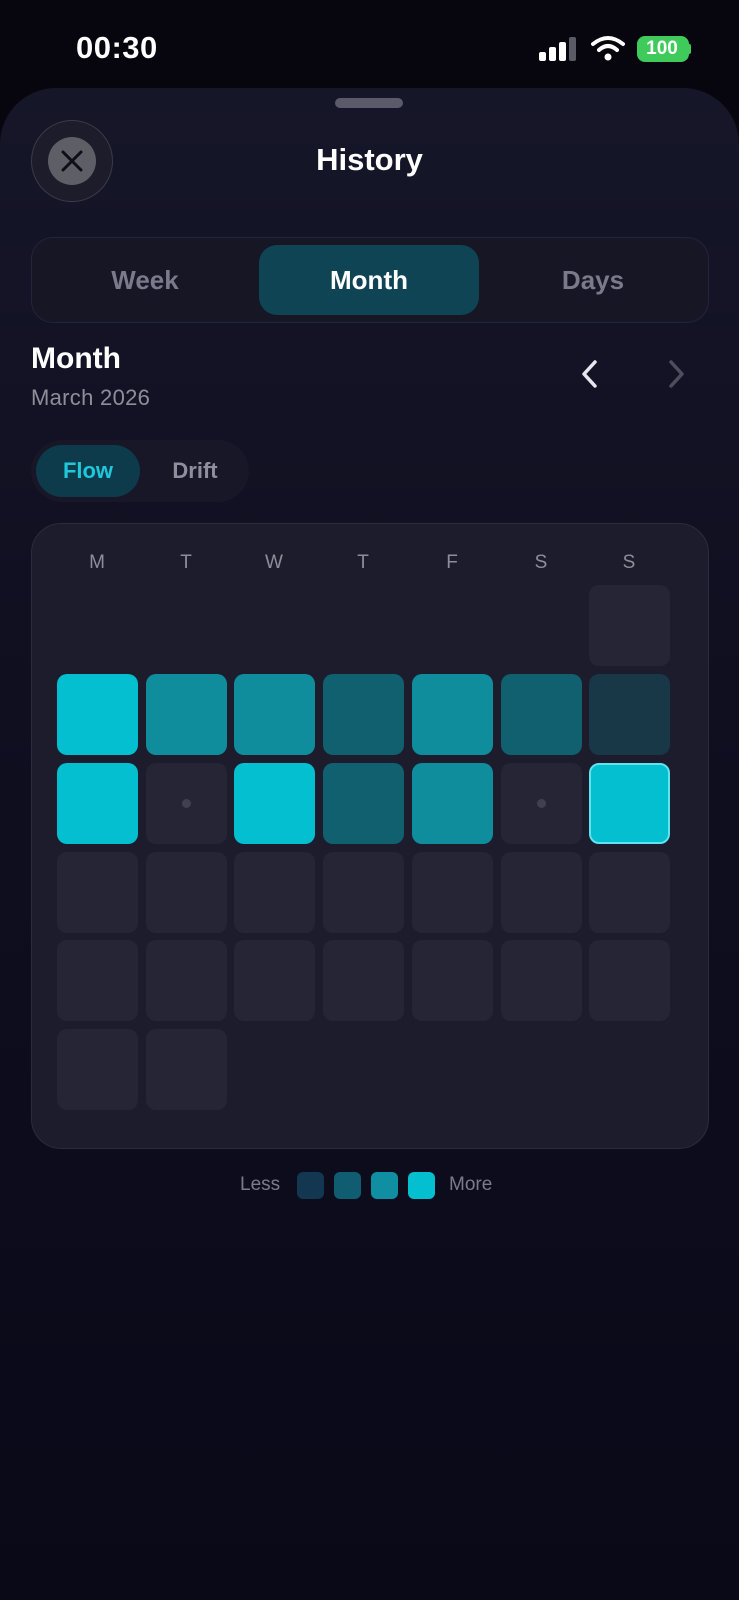  I want to click on wifi-icon, so click(608, 48).